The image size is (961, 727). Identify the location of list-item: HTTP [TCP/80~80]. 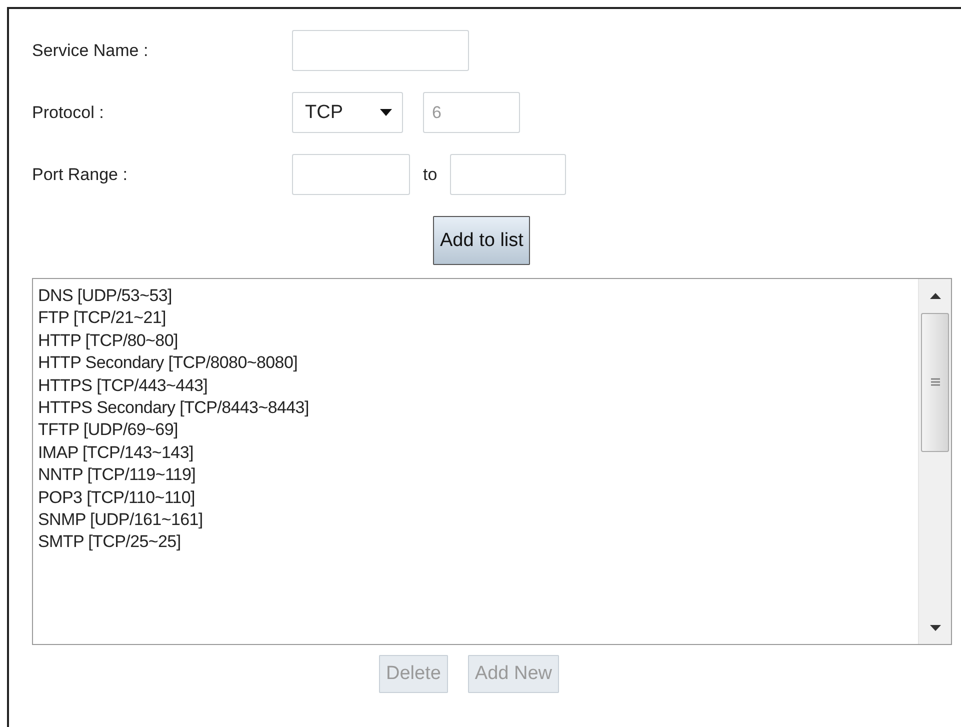
(478, 341).